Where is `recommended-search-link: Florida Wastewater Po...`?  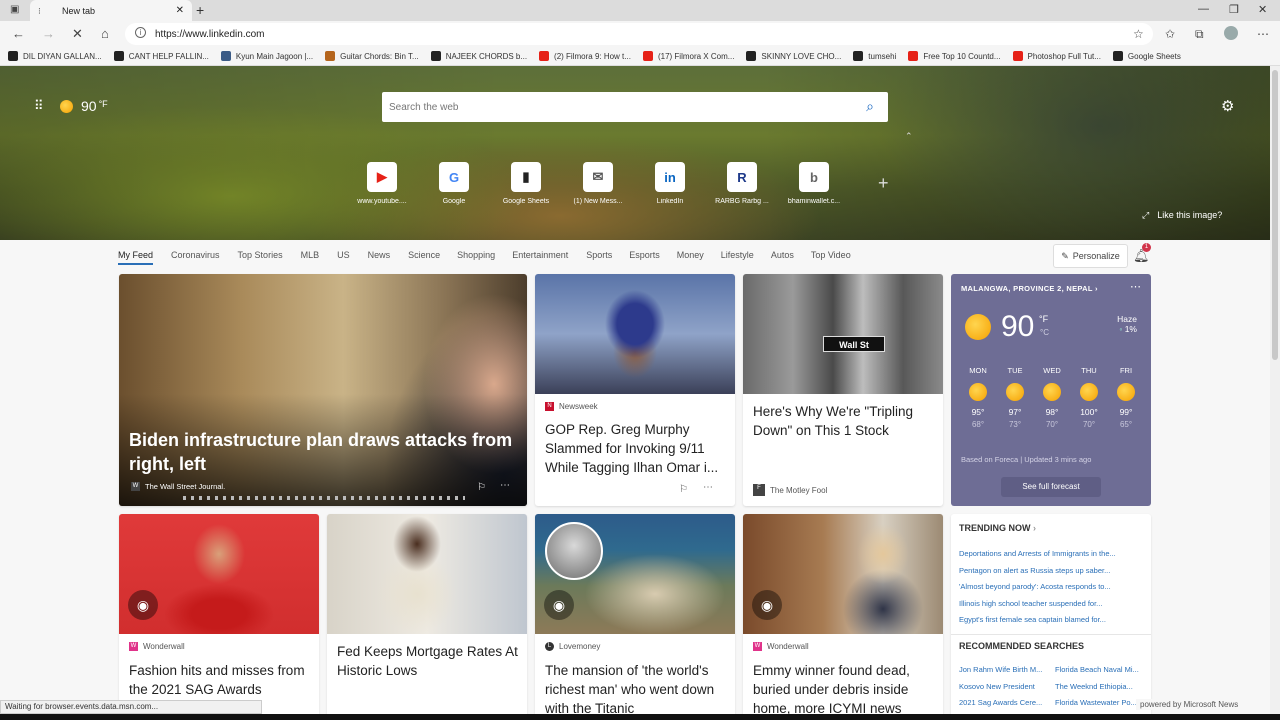 recommended-search-link: Florida Wastewater Po... is located at coordinates (1101, 702).